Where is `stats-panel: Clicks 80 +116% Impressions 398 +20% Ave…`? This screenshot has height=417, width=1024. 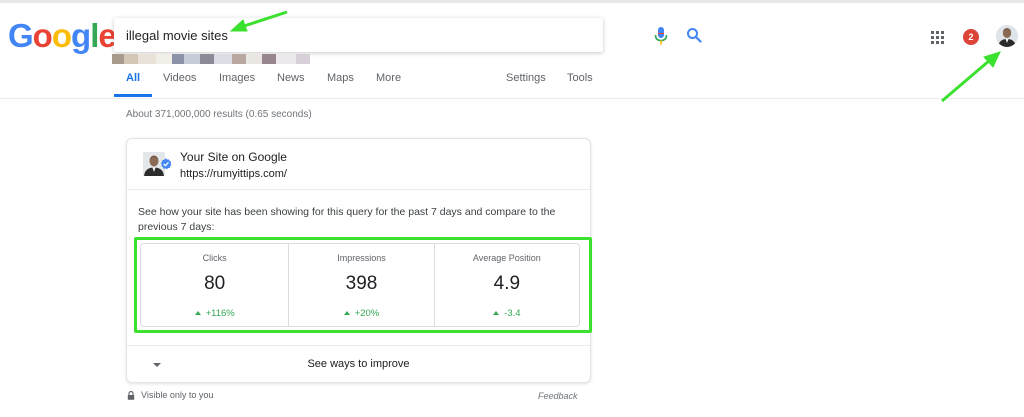 stats-panel: Clicks 80 +116% Impressions 398 +20% Ave… is located at coordinates (360, 285).